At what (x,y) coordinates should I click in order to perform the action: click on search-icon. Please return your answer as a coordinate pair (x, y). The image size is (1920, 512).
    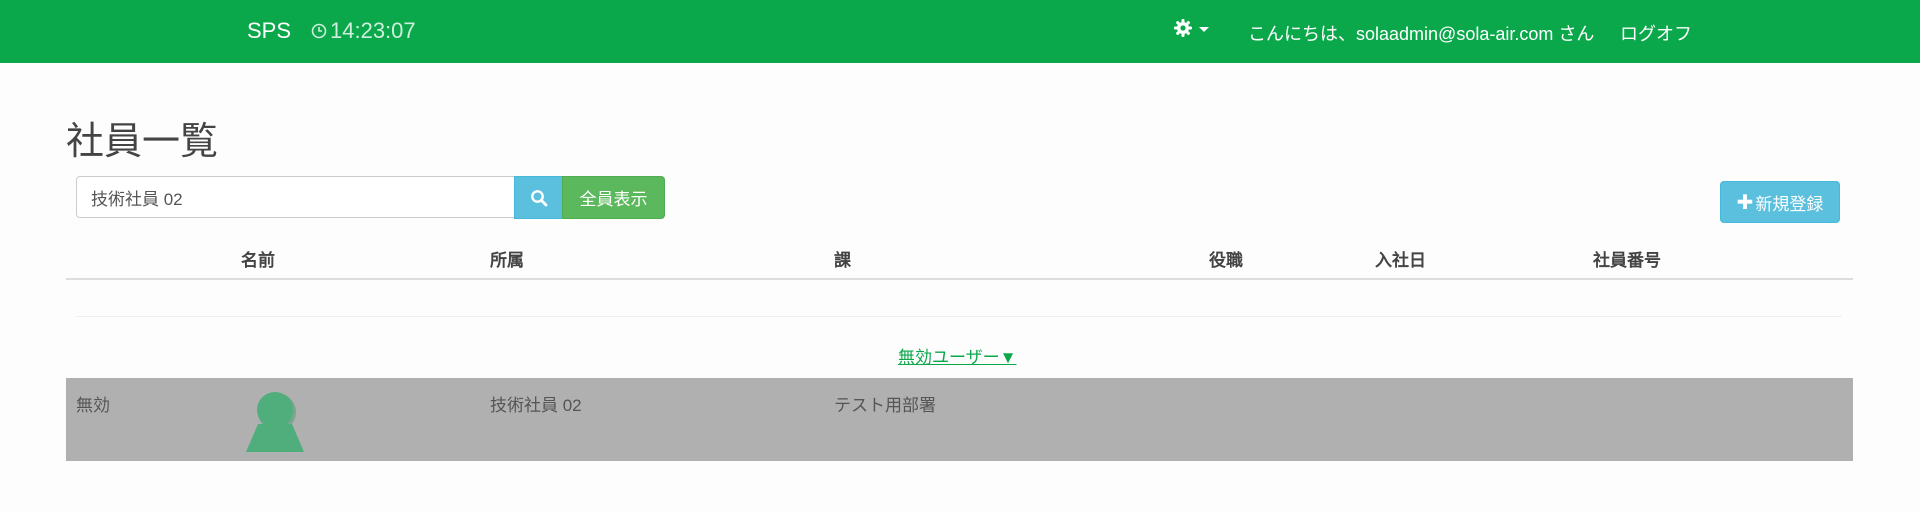
    Looking at the image, I should click on (538, 197).